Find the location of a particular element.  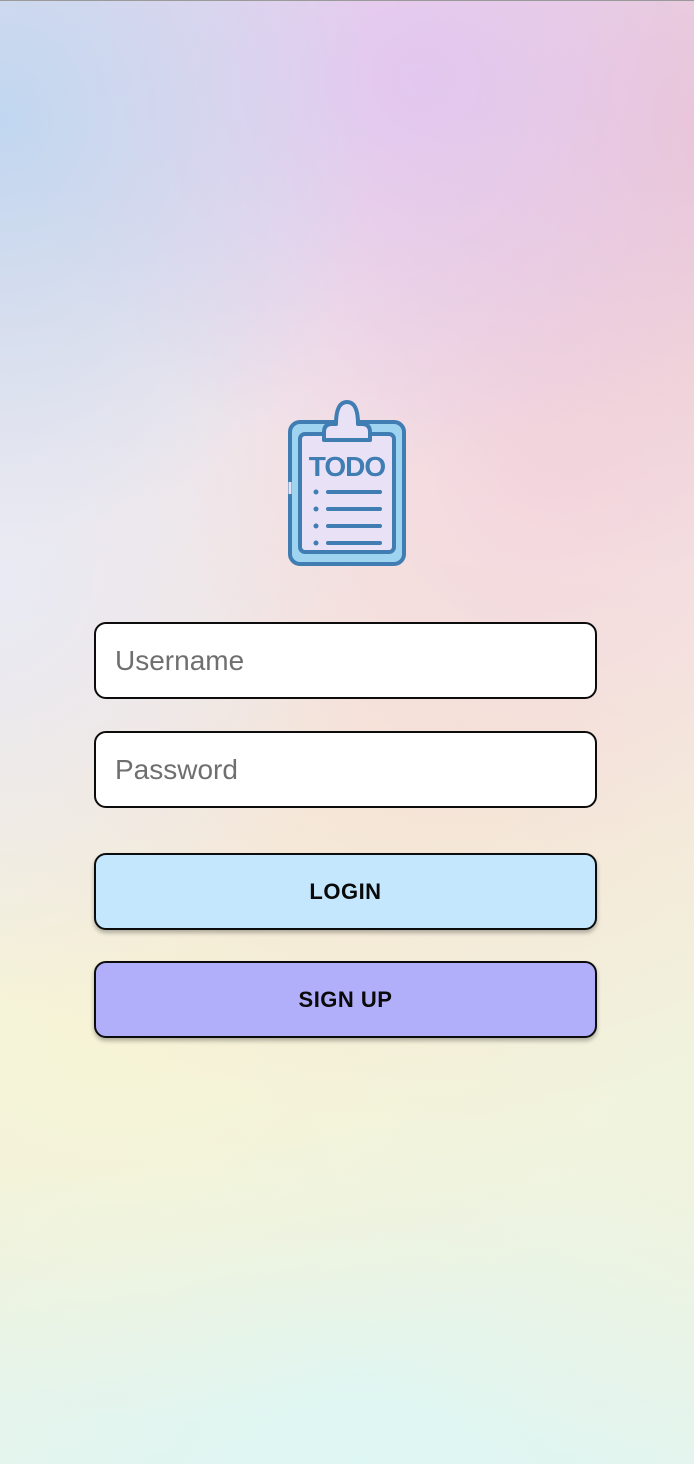

password-field is located at coordinates (345, 769).